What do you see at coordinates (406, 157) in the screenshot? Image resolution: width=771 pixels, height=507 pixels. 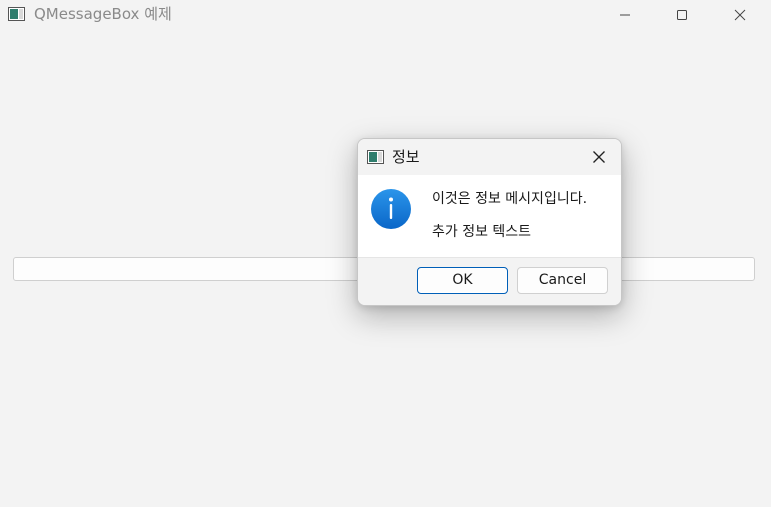 I see `dialog-title: 정보` at bounding box center [406, 157].